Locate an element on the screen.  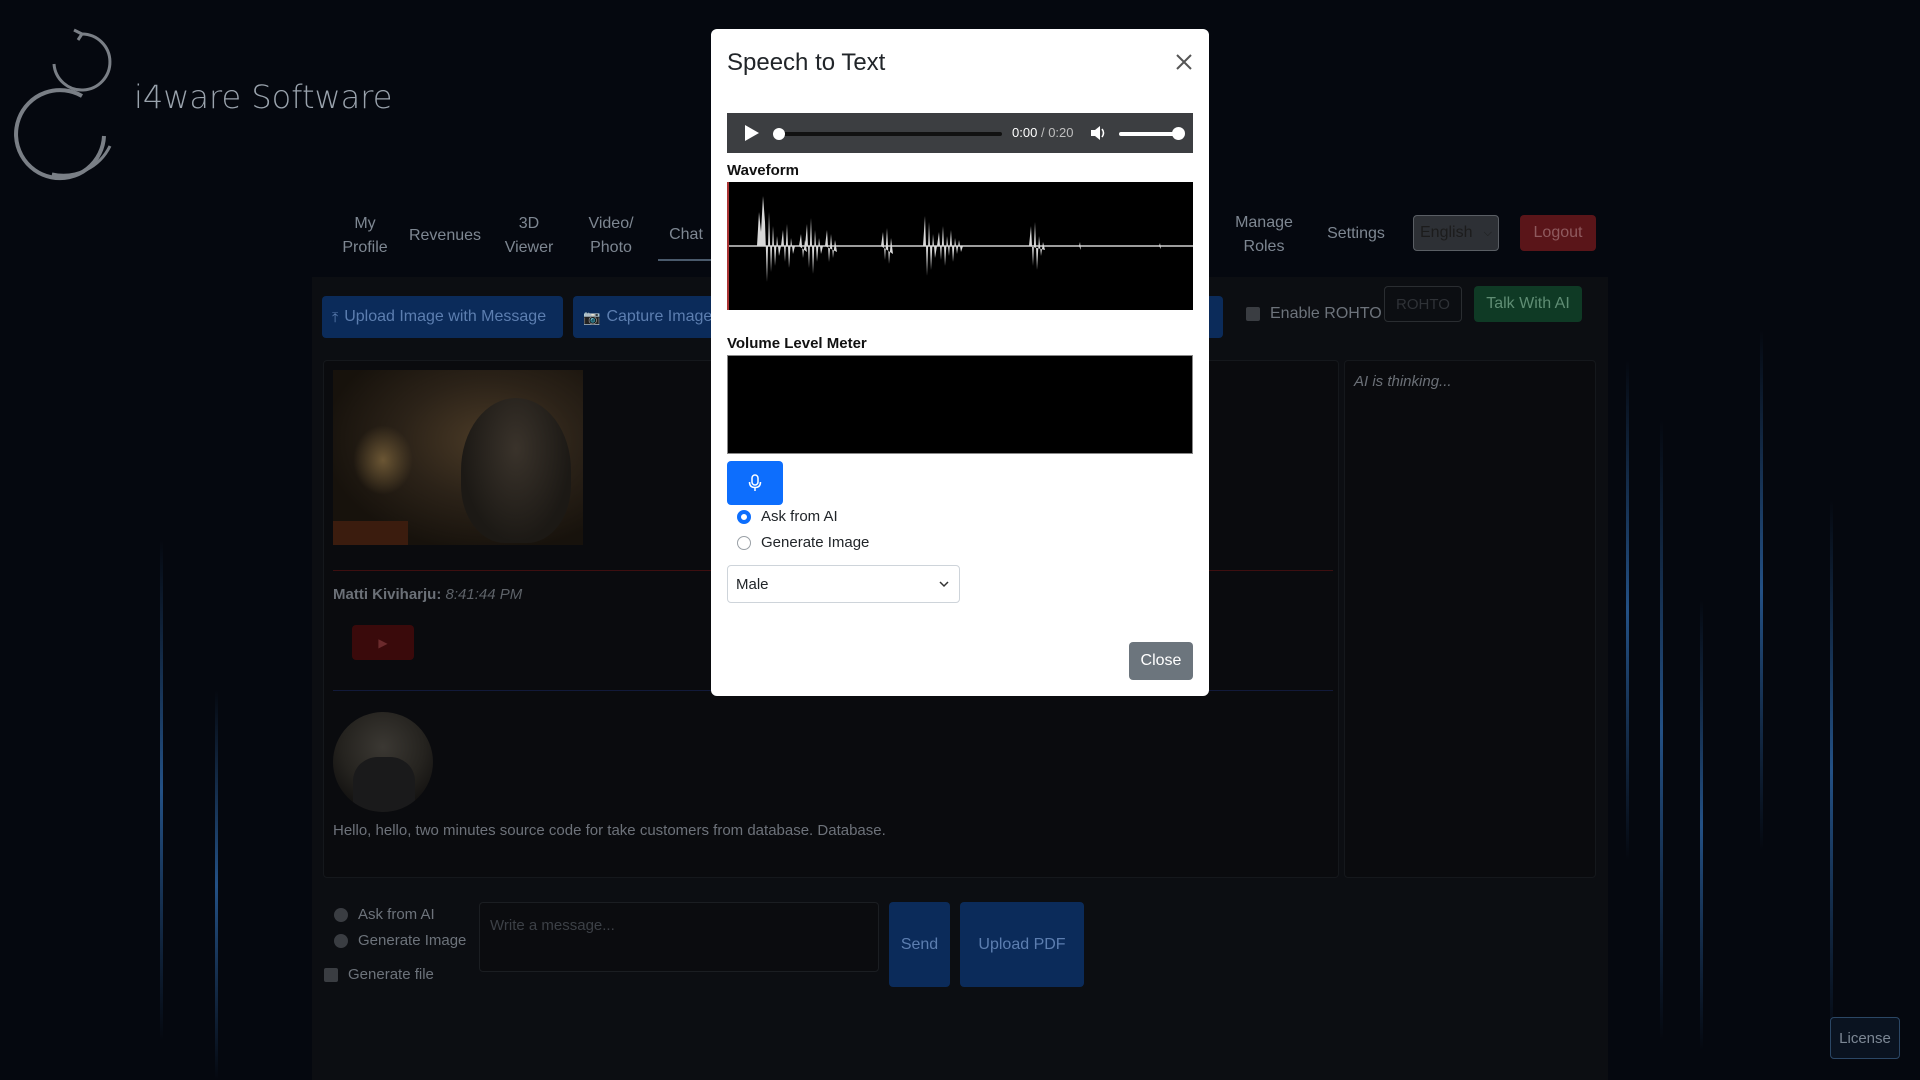
microphone-icon is located at coordinates (755, 482).